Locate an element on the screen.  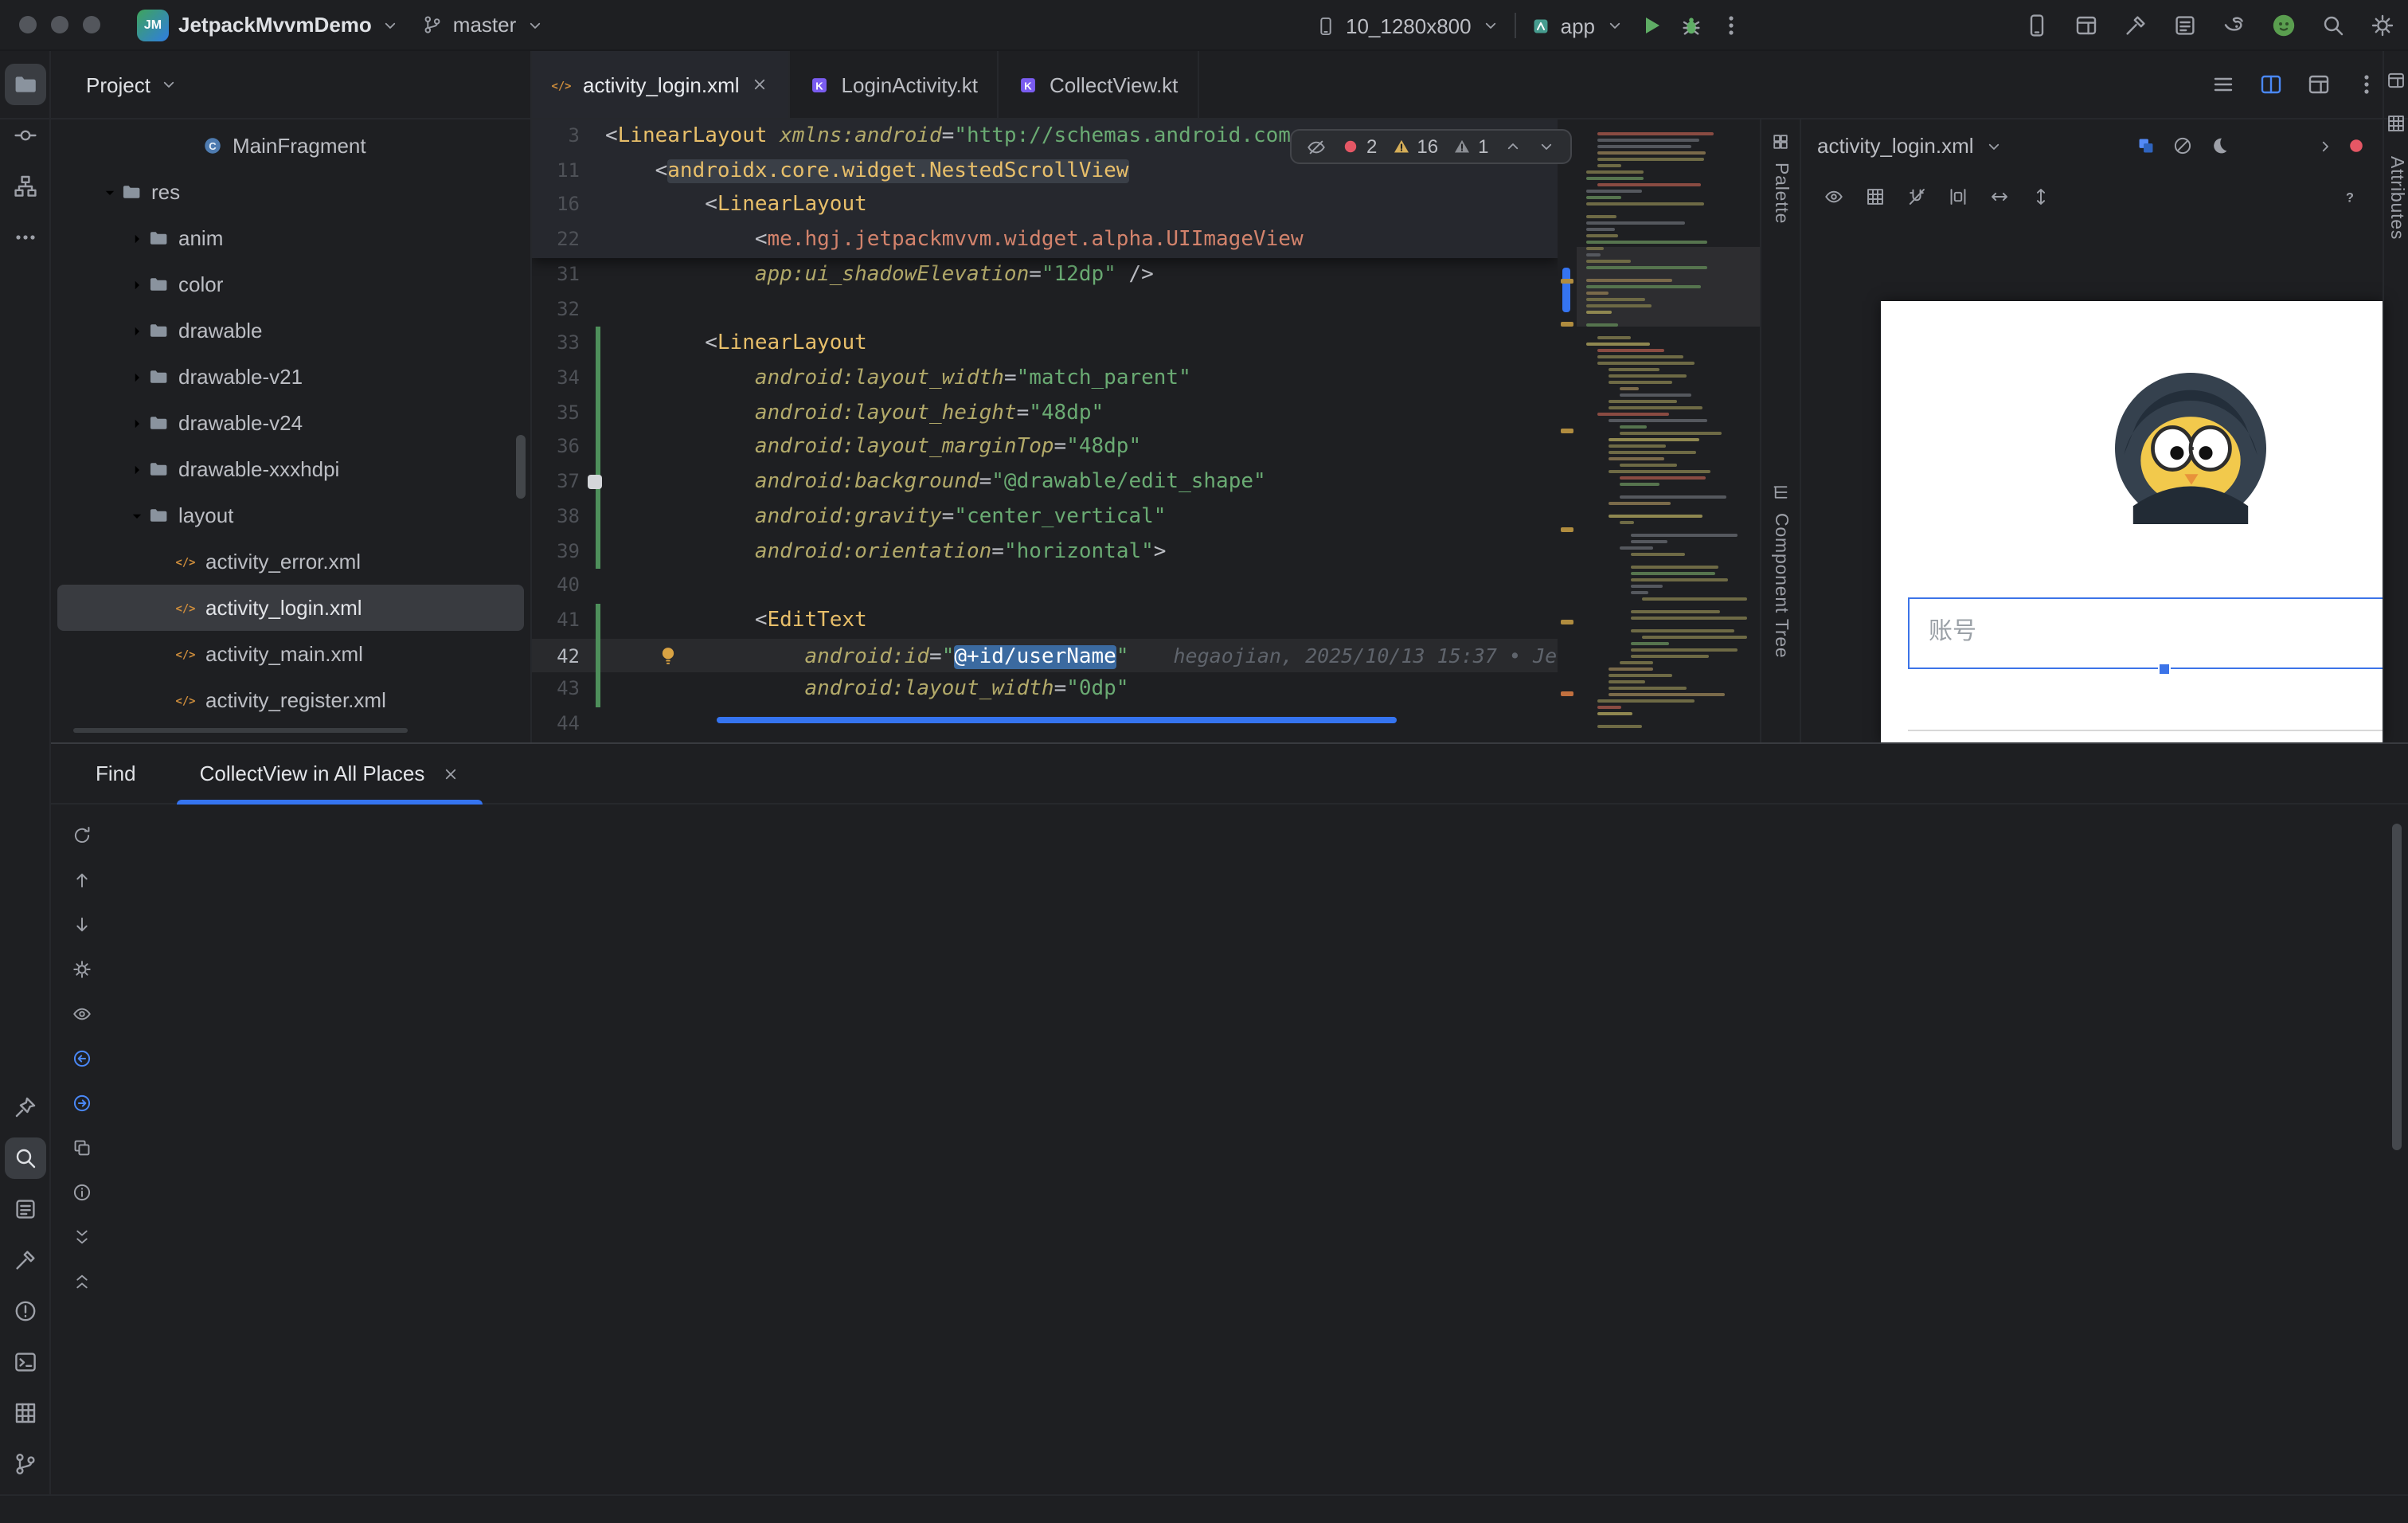
code-line-32: 32 is located at coordinates (1045, 309).